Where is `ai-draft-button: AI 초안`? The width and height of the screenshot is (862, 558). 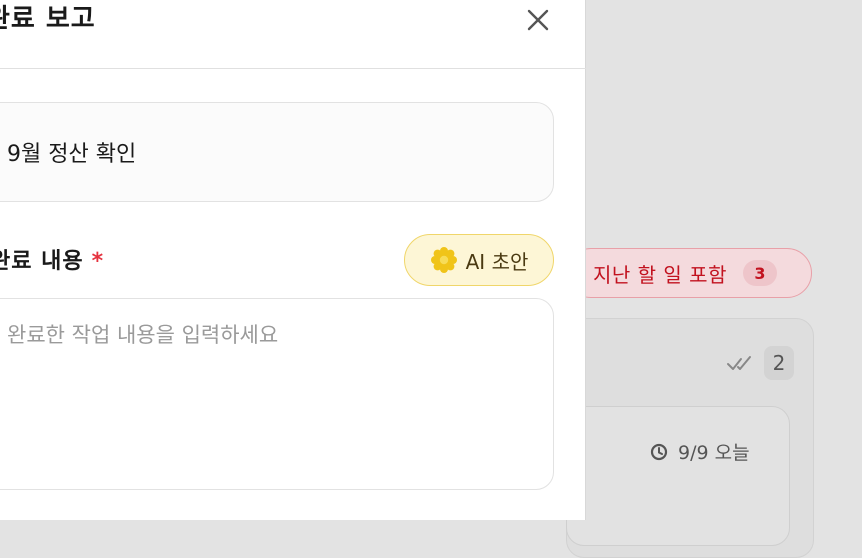
ai-draft-button: AI 초안 is located at coordinates (479, 260).